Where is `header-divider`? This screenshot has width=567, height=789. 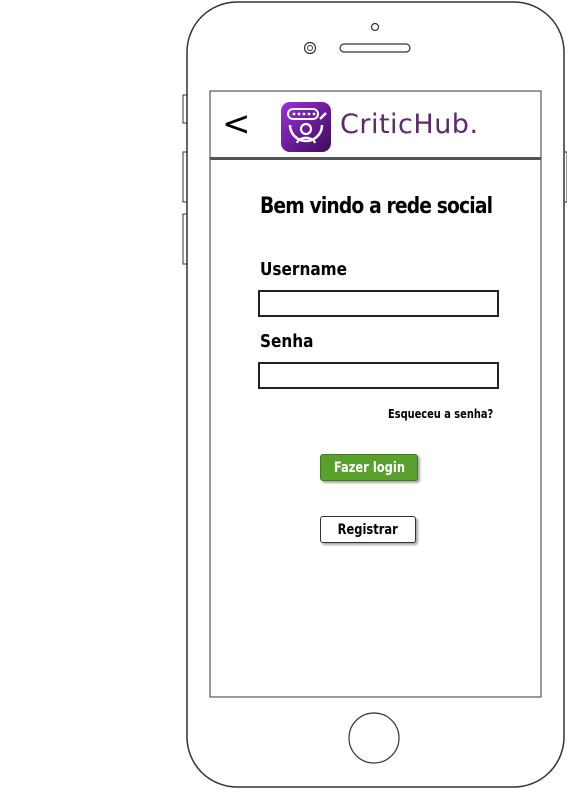 header-divider is located at coordinates (375, 158).